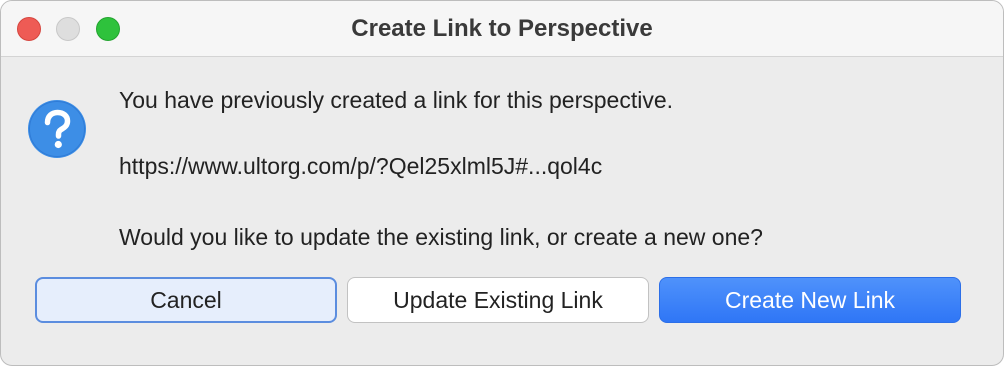 This screenshot has height=366, width=1004. Describe the element at coordinates (810, 300) in the screenshot. I see `create-new-link-button: Create New Link` at that location.